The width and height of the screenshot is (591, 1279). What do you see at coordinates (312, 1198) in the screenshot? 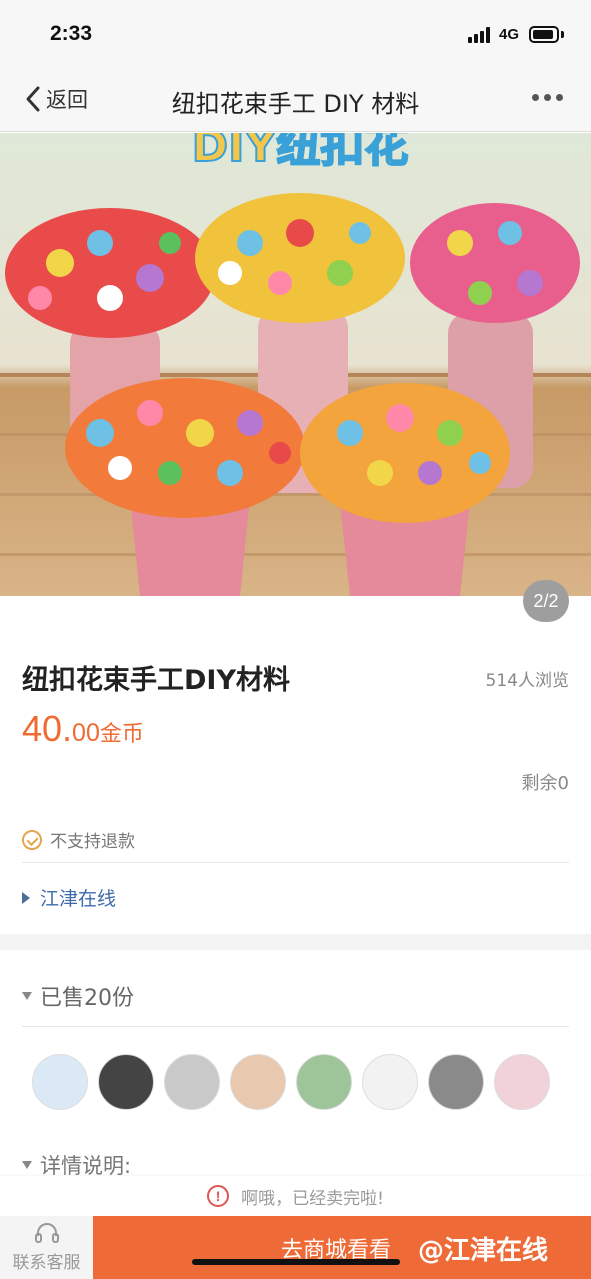
I see `soldout-text: 啊哦，已经卖完啦!` at bounding box center [312, 1198].